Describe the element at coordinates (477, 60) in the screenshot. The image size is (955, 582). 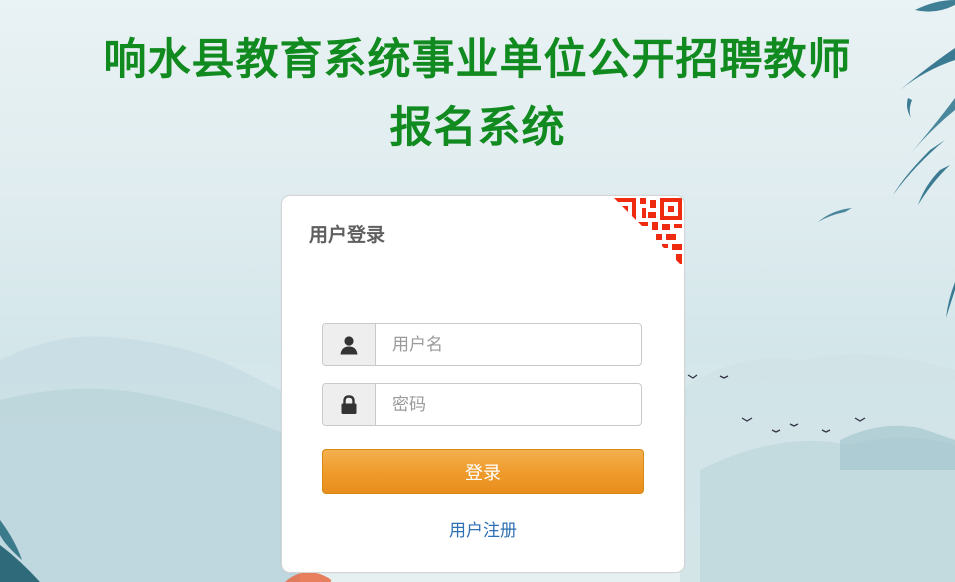
I see `page-title-line1: 响水县教育系统事业单位公开招聘教师` at that location.